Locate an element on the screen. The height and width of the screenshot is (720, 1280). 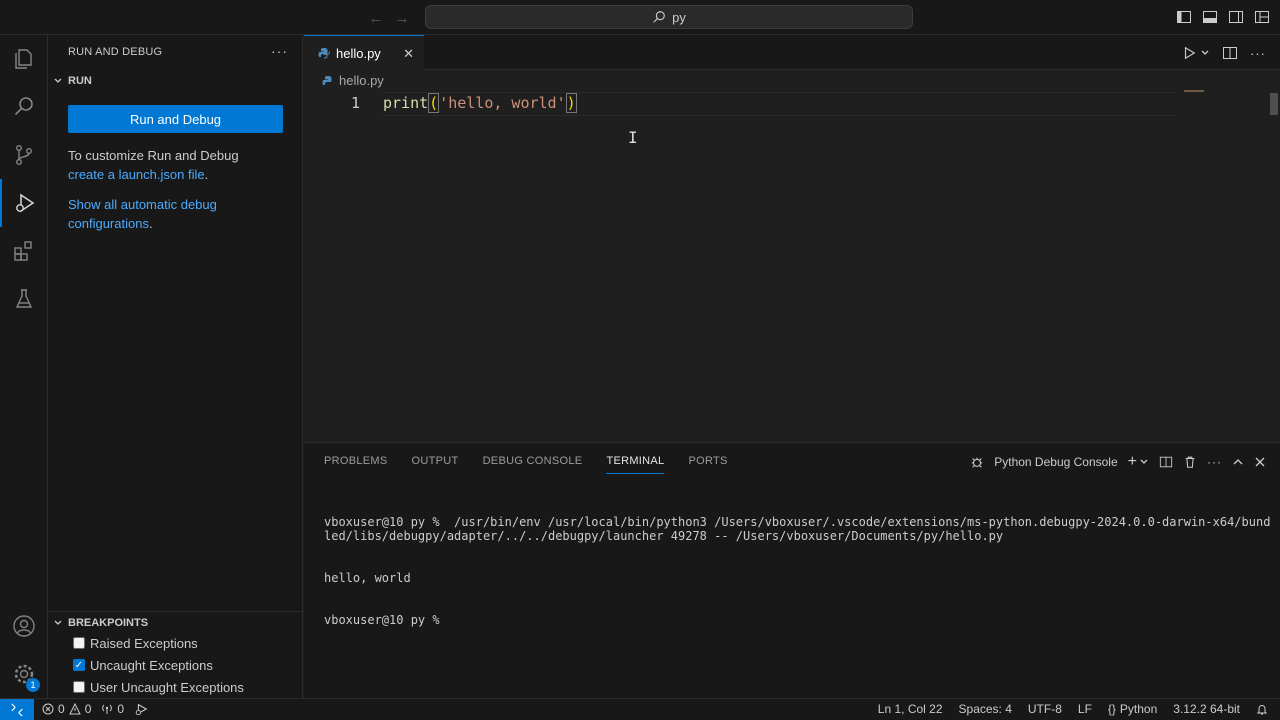
run-and-debug-icon is located at coordinates (24, 203).